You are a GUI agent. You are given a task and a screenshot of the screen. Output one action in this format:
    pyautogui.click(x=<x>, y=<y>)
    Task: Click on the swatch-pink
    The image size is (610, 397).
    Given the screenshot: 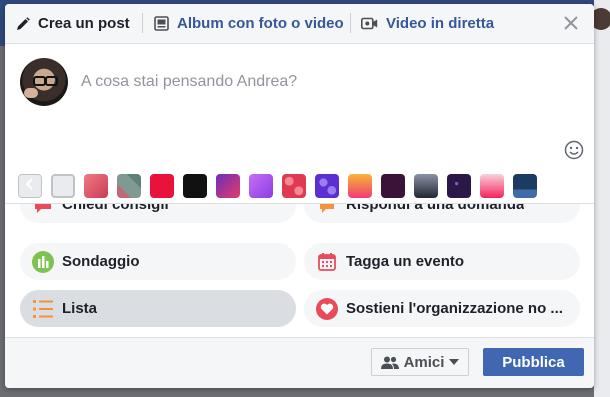 What is the action you would take?
    pyautogui.click(x=492, y=186)
    